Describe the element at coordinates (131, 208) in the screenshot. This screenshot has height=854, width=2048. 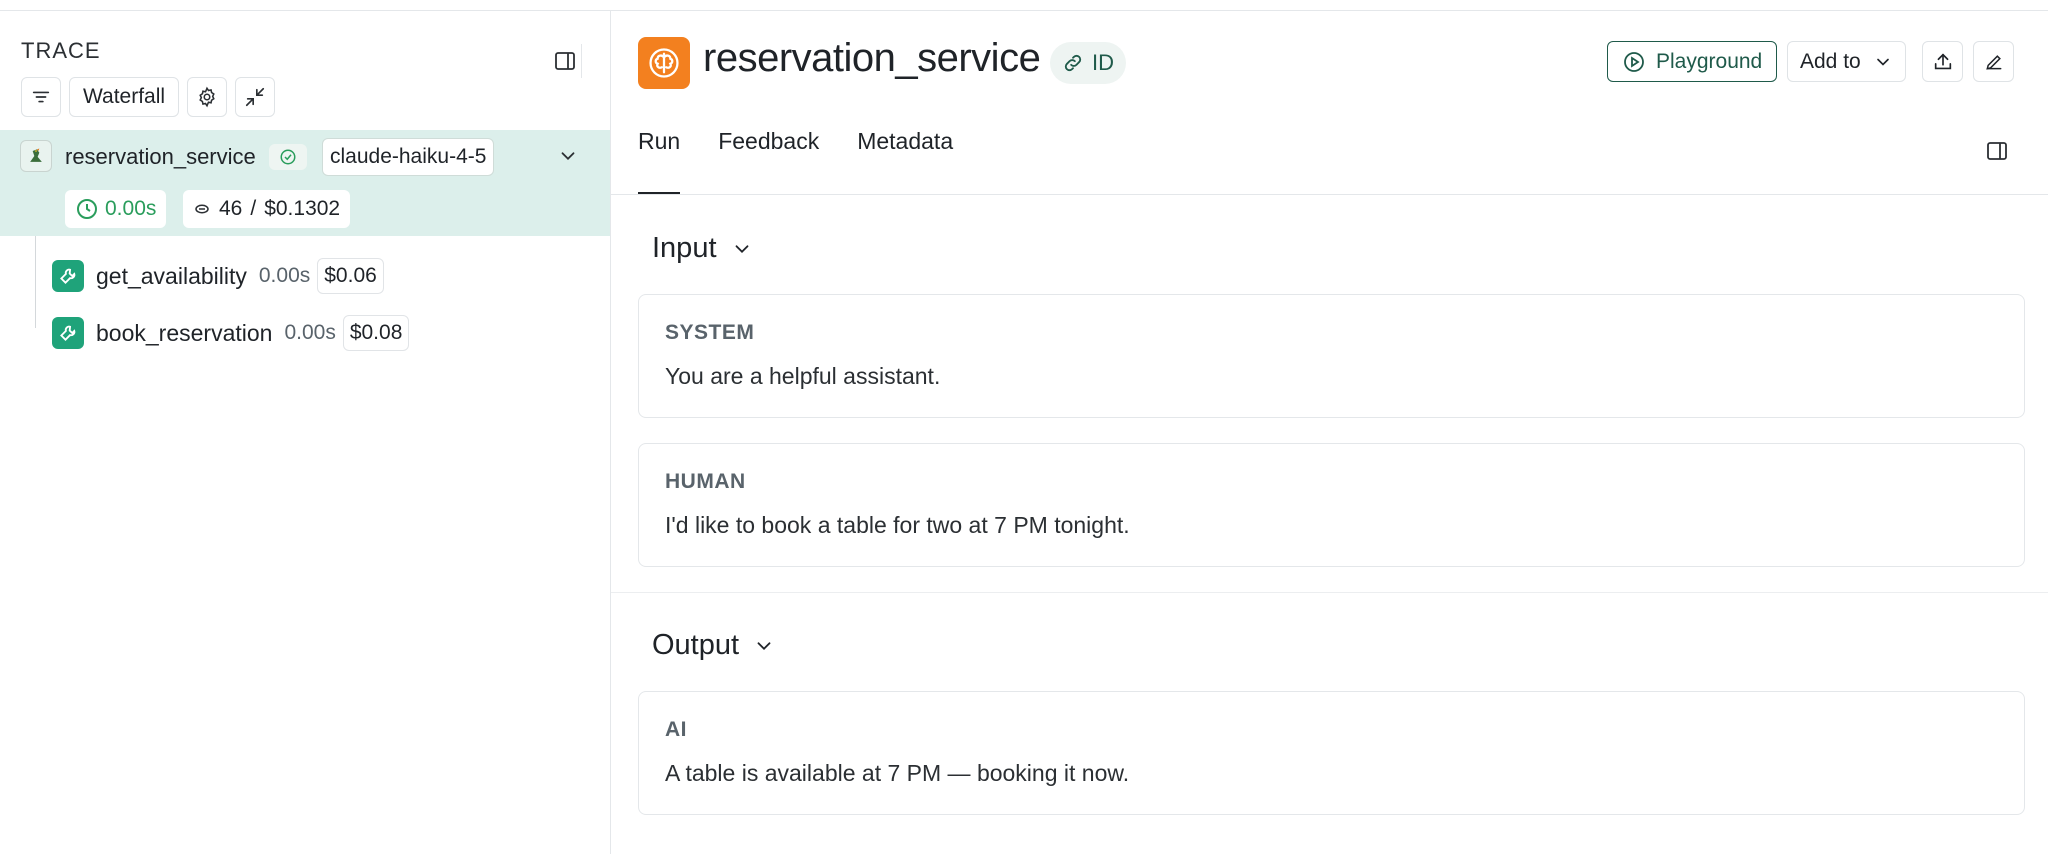
I see `latency-value: 0.00s` at that location.